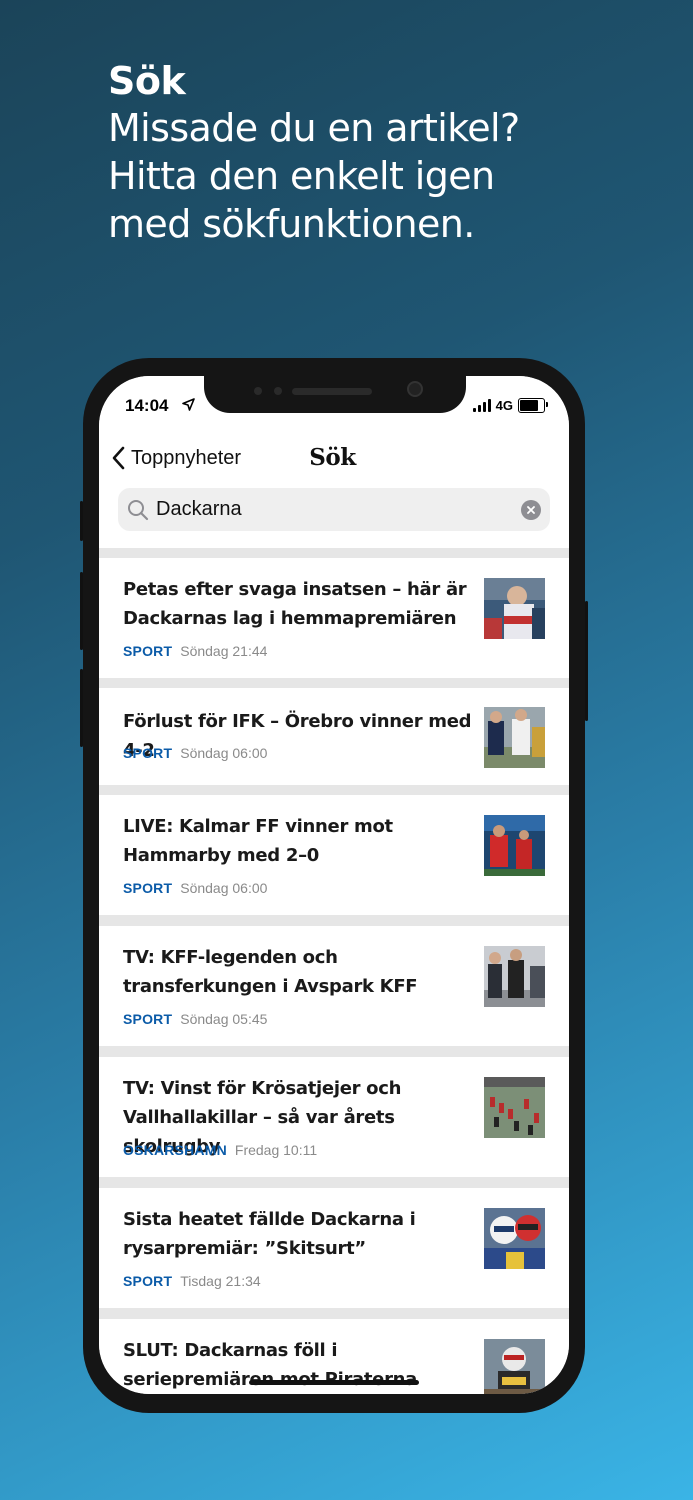 This screenshot has width=693, height=1500. Describe the element at coordinates (81, 708) in the screenshot. I see `phone-volume-down` at that location.